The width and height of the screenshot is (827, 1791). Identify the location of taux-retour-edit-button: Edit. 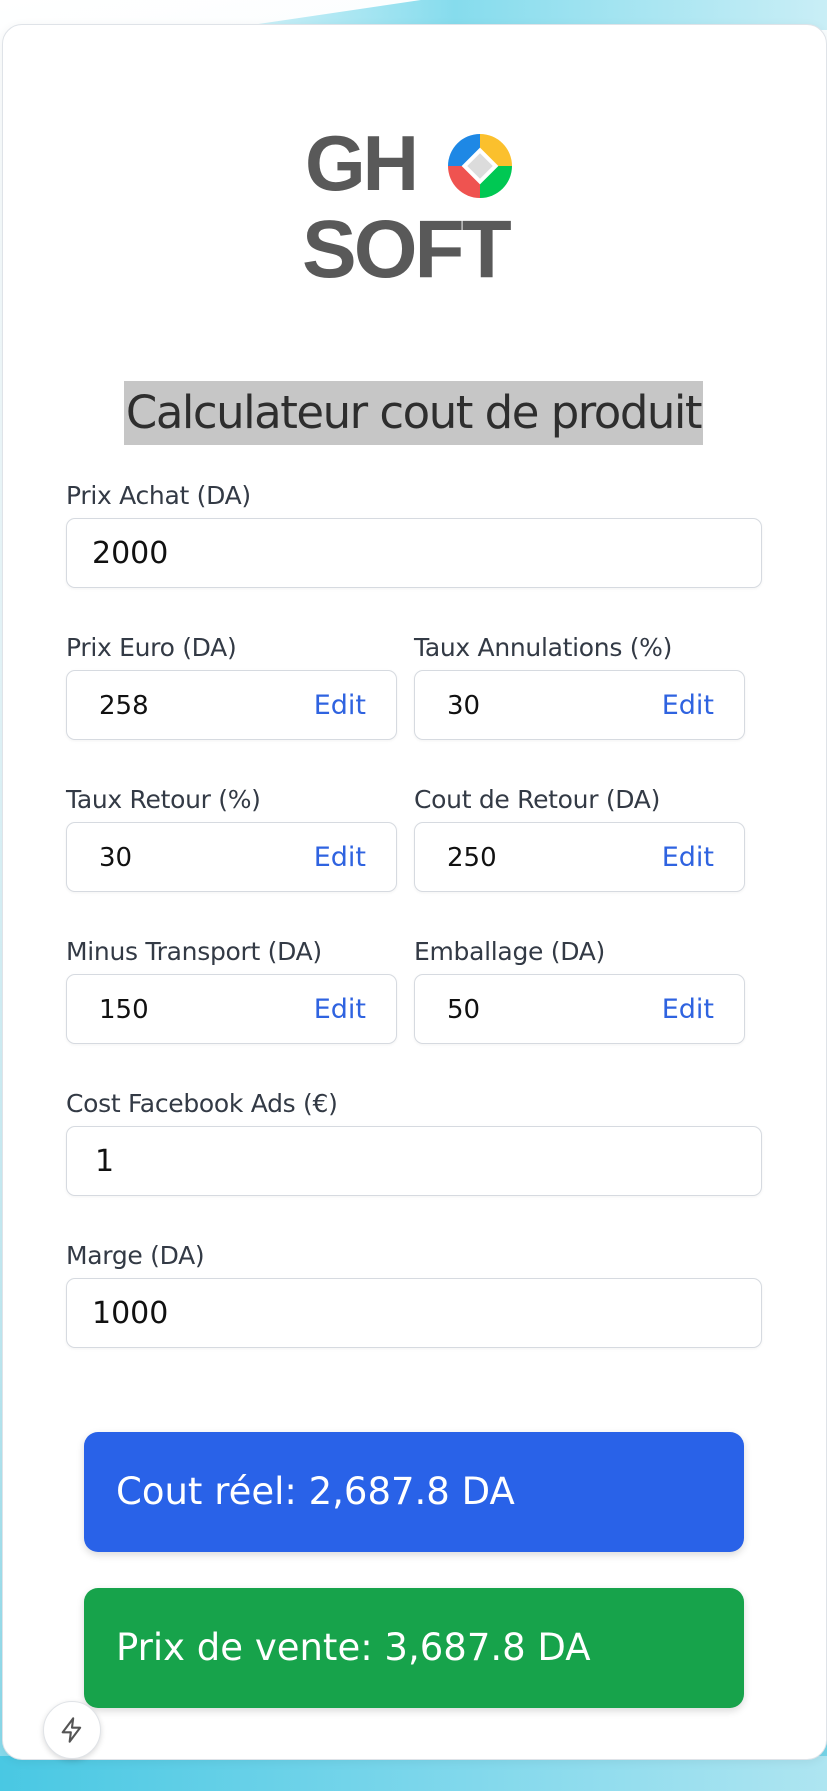
(340, 858).